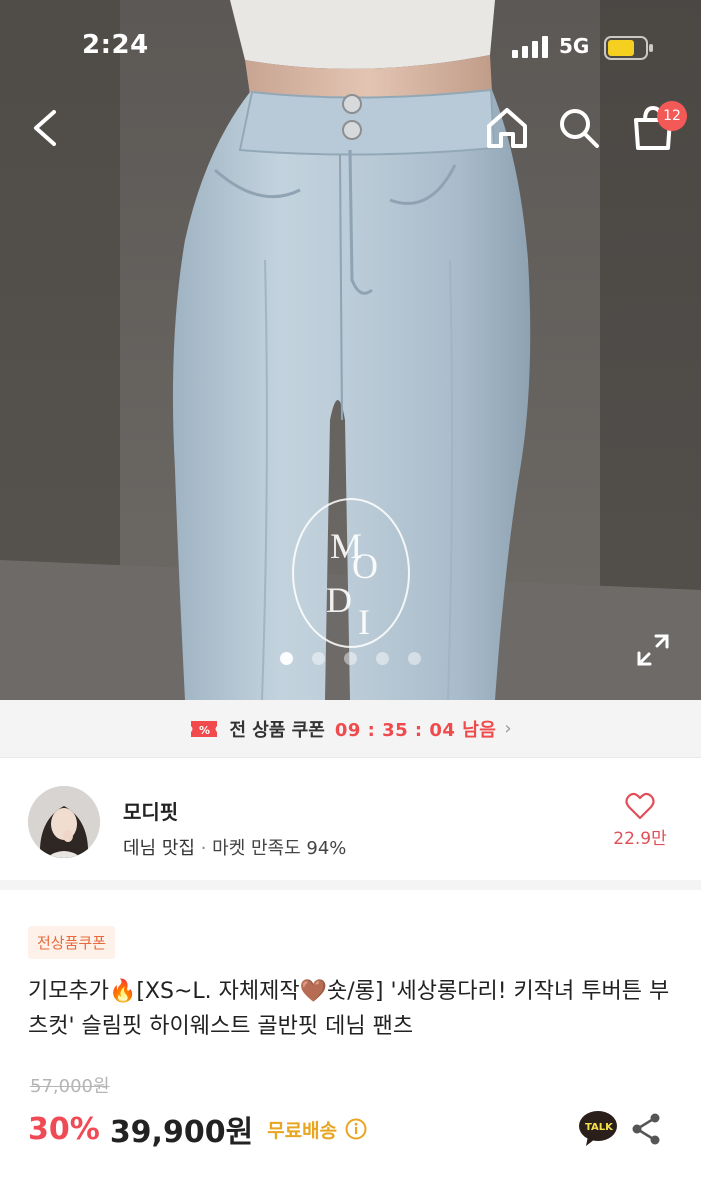 The image size is (701, 1200). What do you see at coordinates (277, 730) in the screenshot?
I see `coupon-label: 전 상품 쿠폰` at bounding box center [277, 730].